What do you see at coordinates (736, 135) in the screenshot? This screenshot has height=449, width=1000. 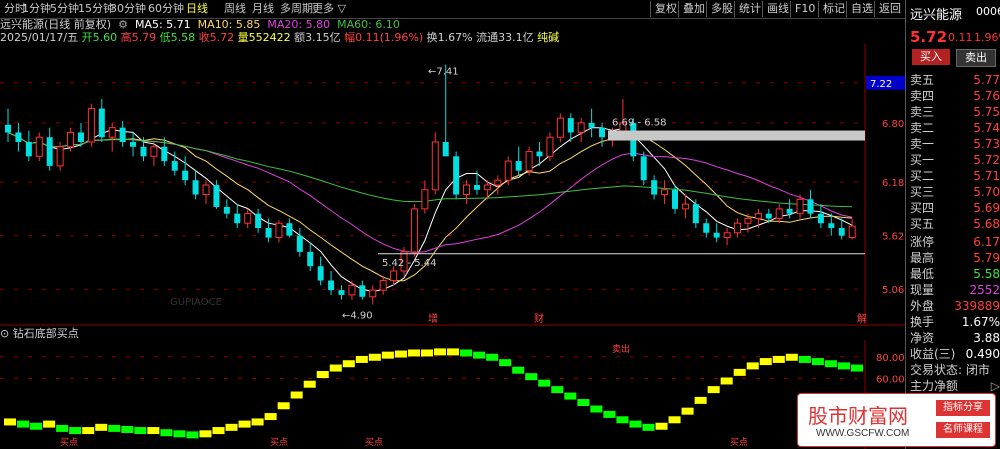 I see `resistance-zone` at bounding box center [736, 135].